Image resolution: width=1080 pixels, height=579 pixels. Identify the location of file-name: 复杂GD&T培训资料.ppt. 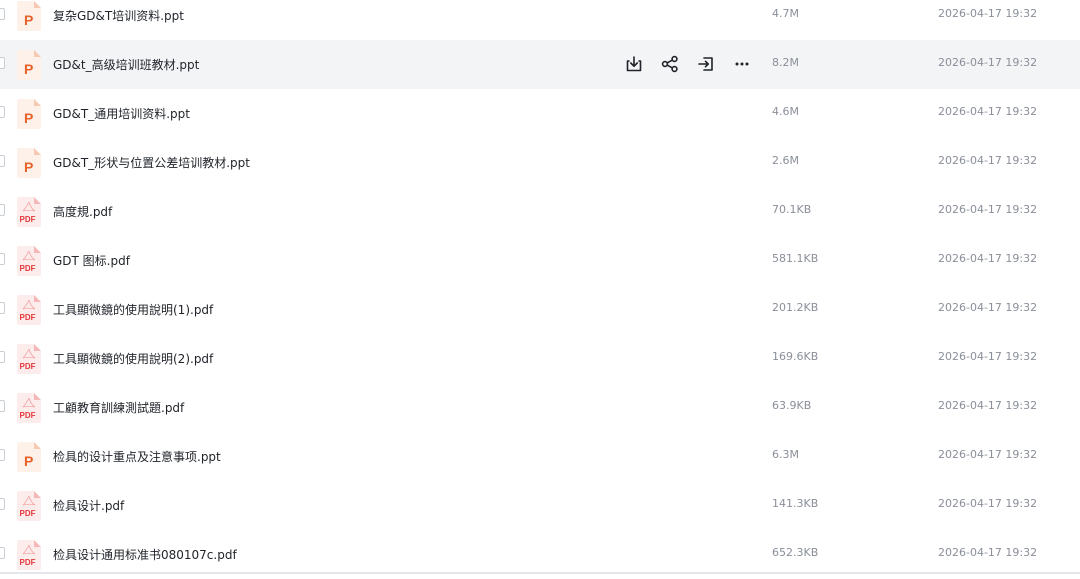
(118, 15).